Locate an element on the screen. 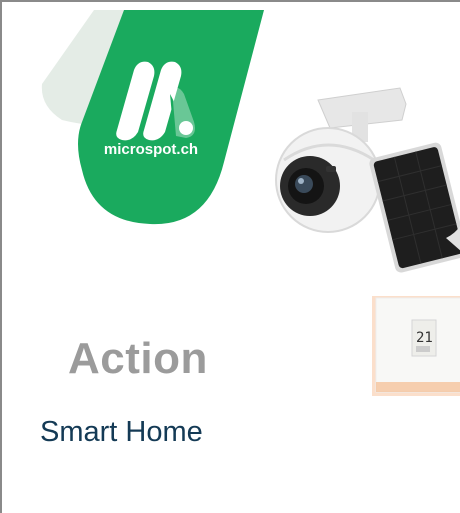 This screenshot has height=513, width=460. logo-wordmark: microspot.ch is located at coordinates (151, 149).